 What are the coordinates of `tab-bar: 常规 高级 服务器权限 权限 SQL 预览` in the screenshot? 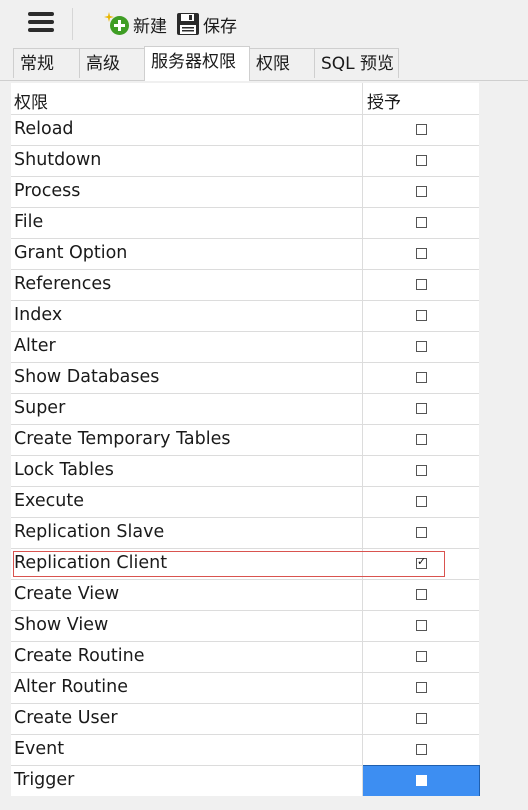 It's located at (264, 63).